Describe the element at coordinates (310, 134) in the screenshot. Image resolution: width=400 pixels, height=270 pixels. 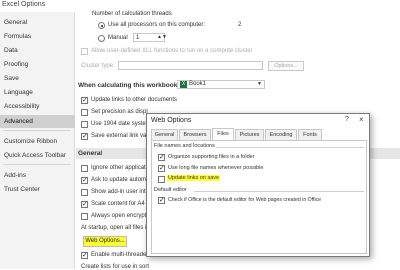
I see `tab-fonts: Fonts` at that location.